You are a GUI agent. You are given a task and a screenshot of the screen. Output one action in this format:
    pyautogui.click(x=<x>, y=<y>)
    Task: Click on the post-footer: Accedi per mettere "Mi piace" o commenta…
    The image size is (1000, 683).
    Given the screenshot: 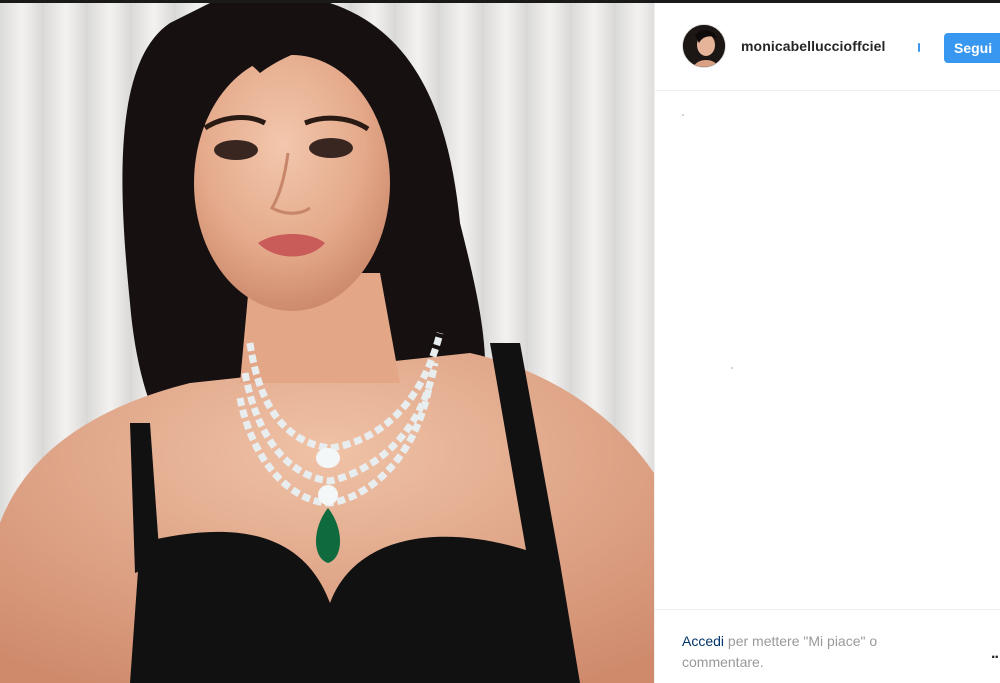 What is the action you would take?
    pyautogui.click(x=827, y=646)
    